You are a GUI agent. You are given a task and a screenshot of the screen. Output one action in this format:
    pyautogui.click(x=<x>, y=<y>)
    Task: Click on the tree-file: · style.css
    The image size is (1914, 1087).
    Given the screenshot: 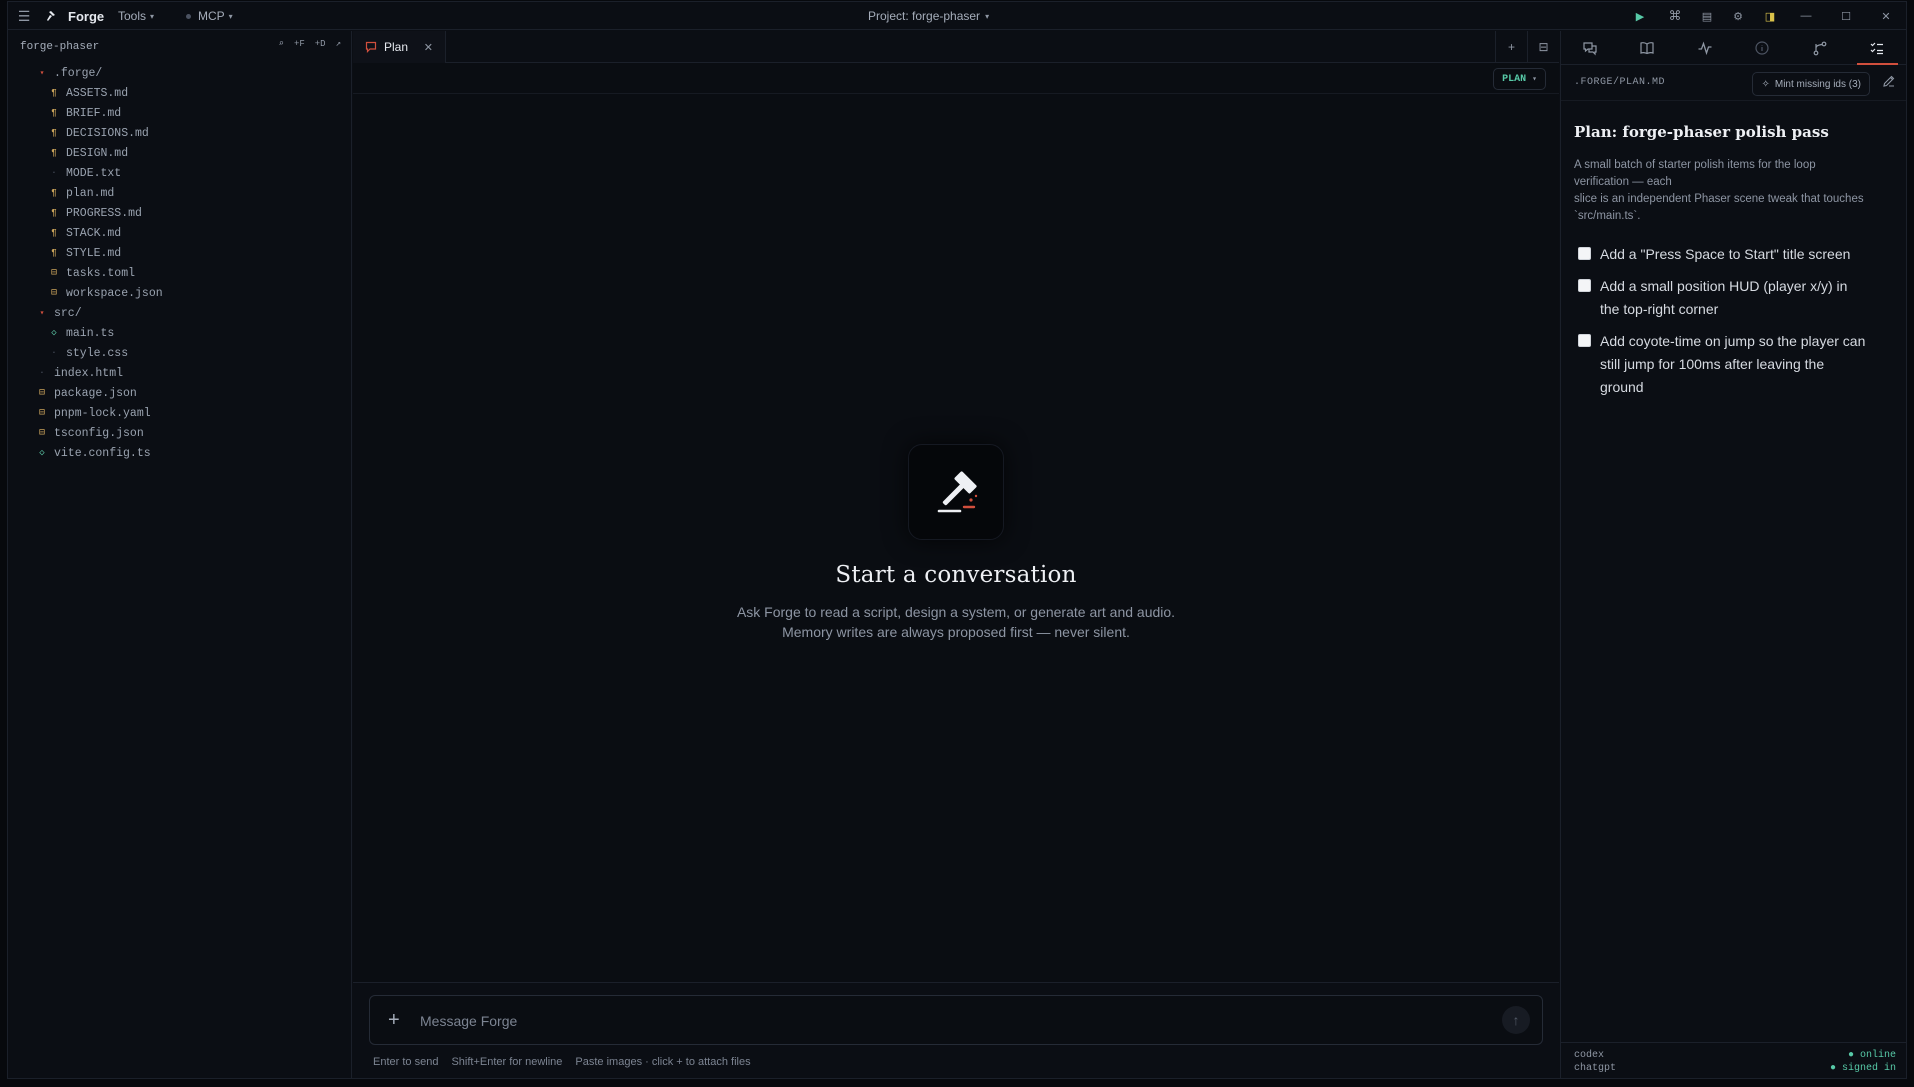 What is the action you would take?
    pyautogui.click(x=179, y=353)
    